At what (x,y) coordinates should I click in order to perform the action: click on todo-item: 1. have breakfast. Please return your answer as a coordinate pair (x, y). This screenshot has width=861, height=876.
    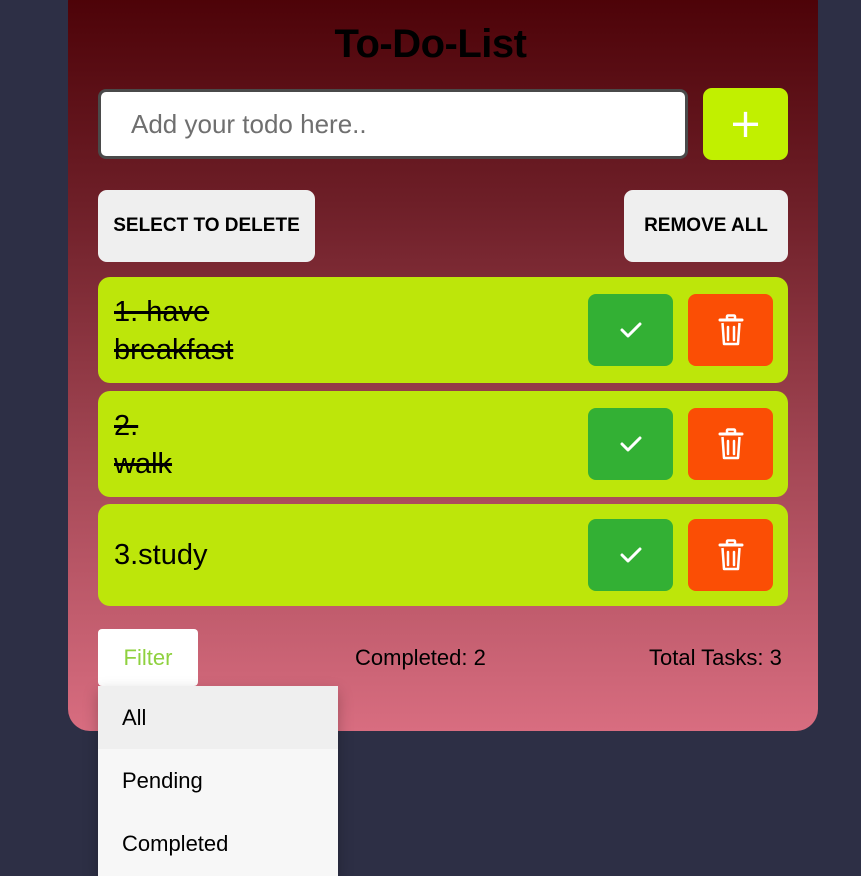
    Looking at the image, I should click on (443, 330).